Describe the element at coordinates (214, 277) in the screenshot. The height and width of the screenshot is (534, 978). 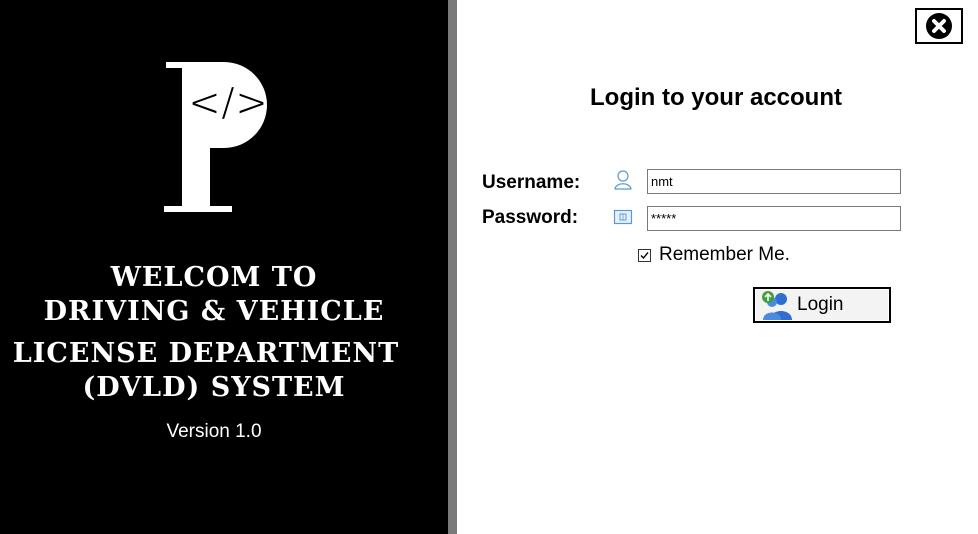
I see `welcome-line-1: WELCOM TO` at that location.